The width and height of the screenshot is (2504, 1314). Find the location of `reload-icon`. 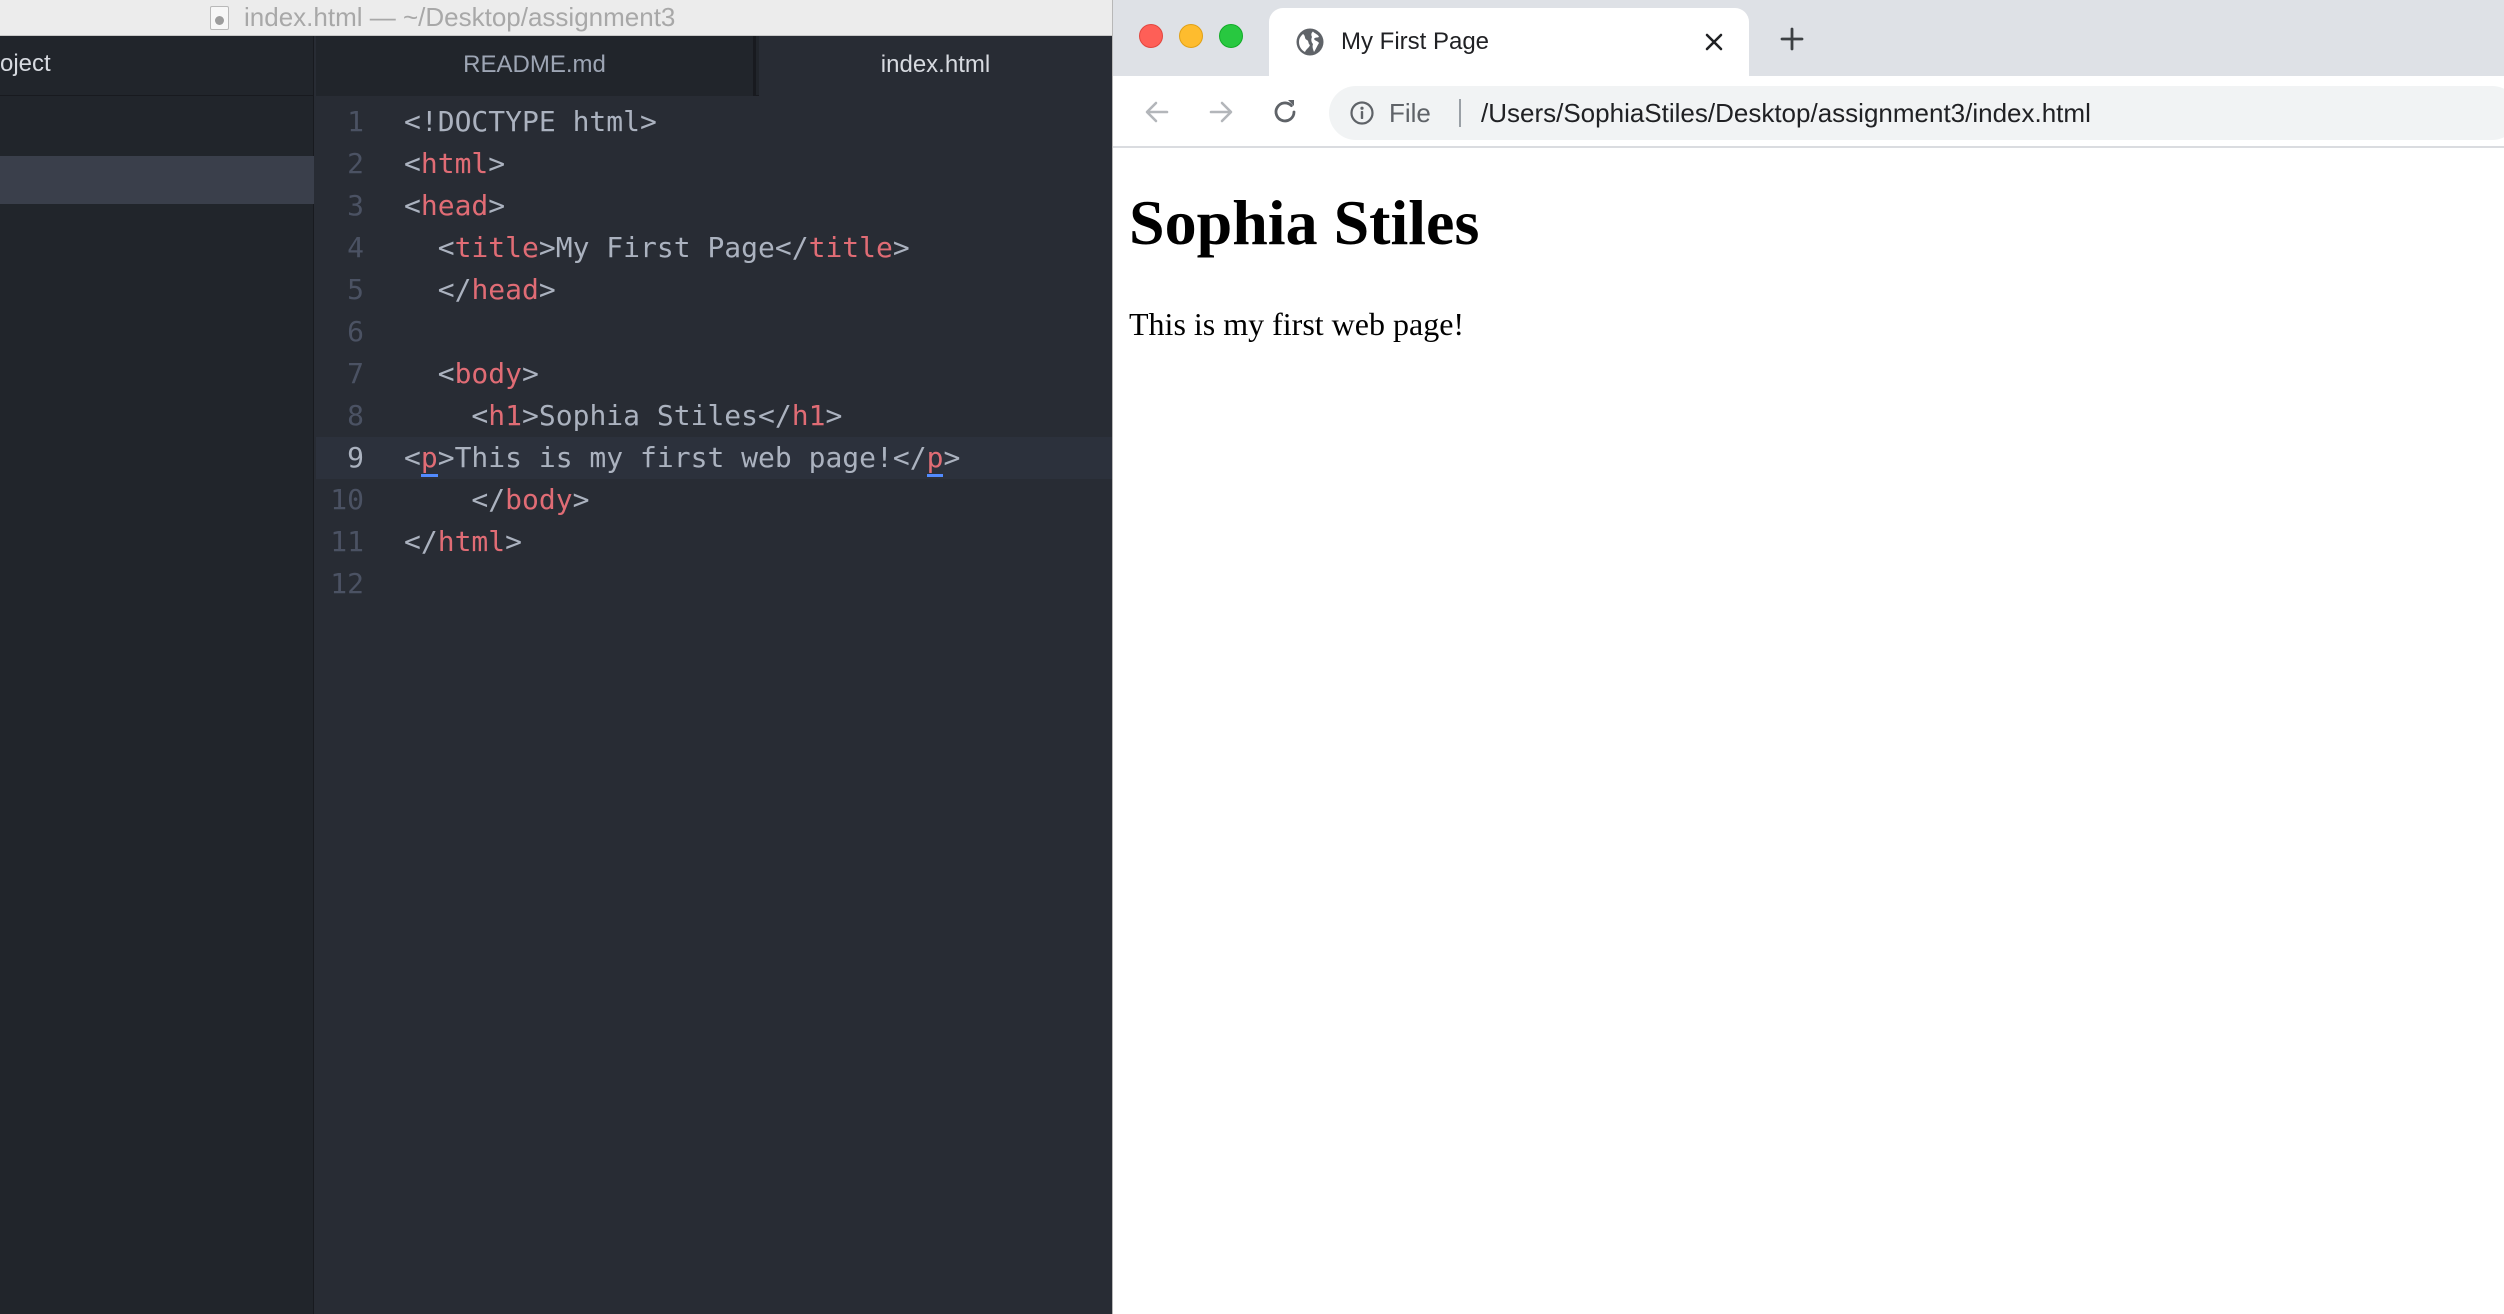

reload-icon is located at coordinates (1285, 112).